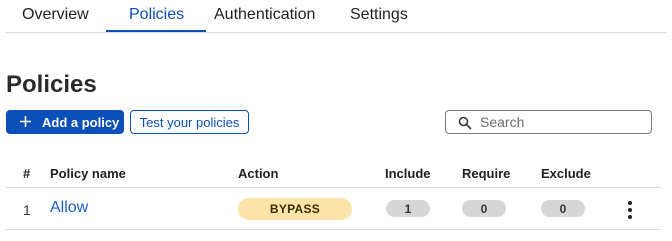  I want to click on tab-policies: Policies, so click(156, 16).